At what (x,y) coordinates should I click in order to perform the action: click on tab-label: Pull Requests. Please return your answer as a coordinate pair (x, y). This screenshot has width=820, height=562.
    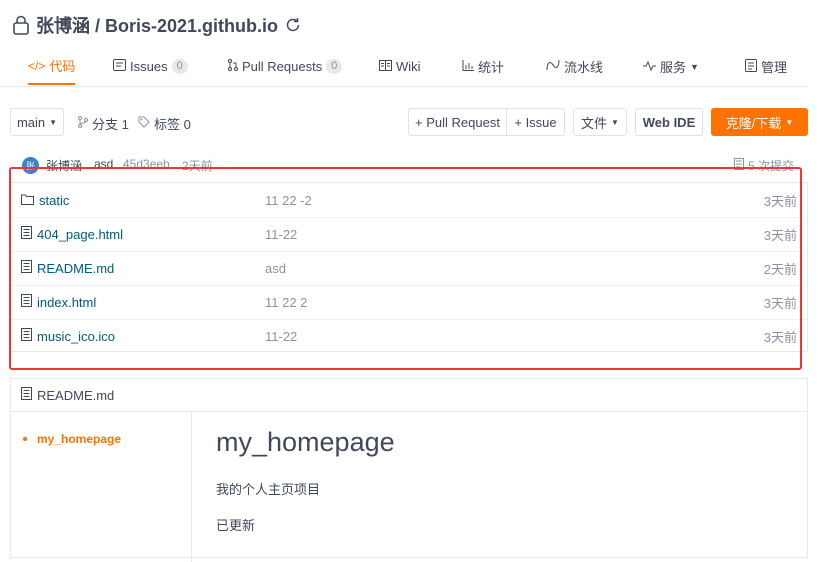
    Looking at the image, I should click on (282, 66).